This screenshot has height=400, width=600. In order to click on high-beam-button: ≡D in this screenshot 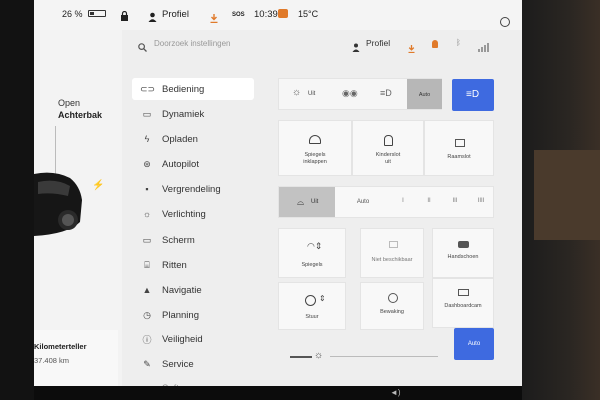, I will do `click(473, 95)`.